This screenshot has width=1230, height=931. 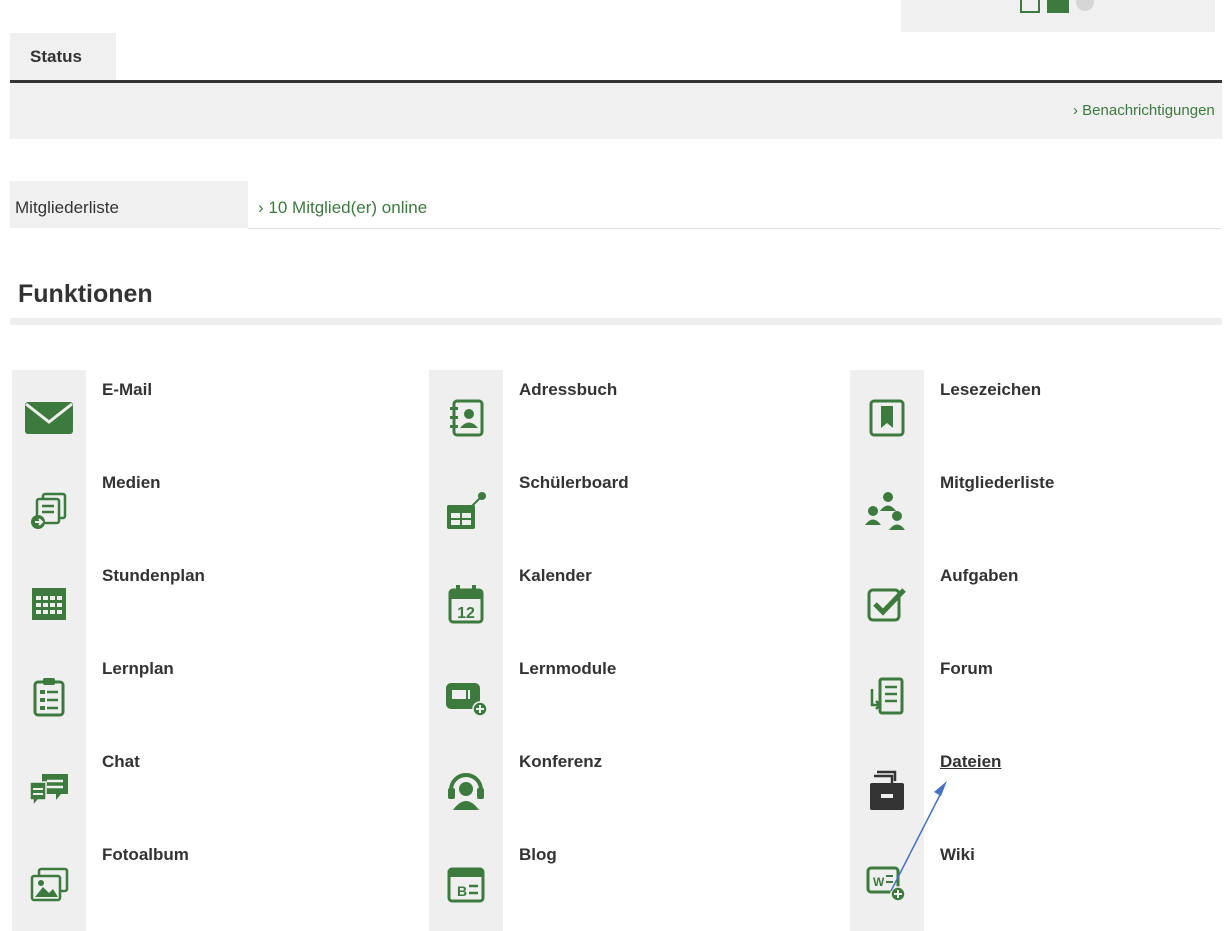 What do you see at coordinates (138, 669) in the screenshot?
I see `tile-label: Lernplan` at bounding box center [138, 669].